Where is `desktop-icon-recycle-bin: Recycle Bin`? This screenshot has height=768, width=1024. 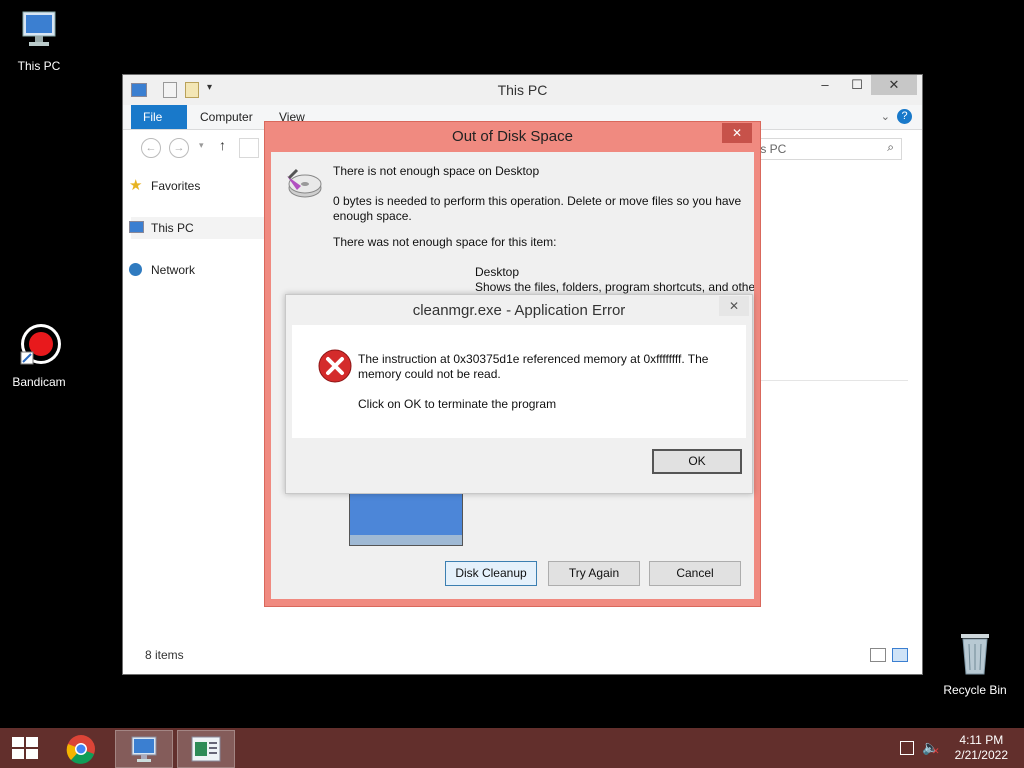
desktop-icon-recycle-bin: Recycle Bin is located at coordinates (975, 663).